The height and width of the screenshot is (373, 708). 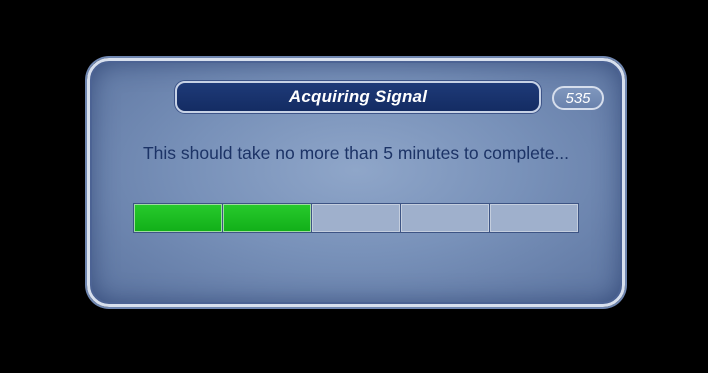 I want to click on counter-badge: 535, so click(x=578, y=98).